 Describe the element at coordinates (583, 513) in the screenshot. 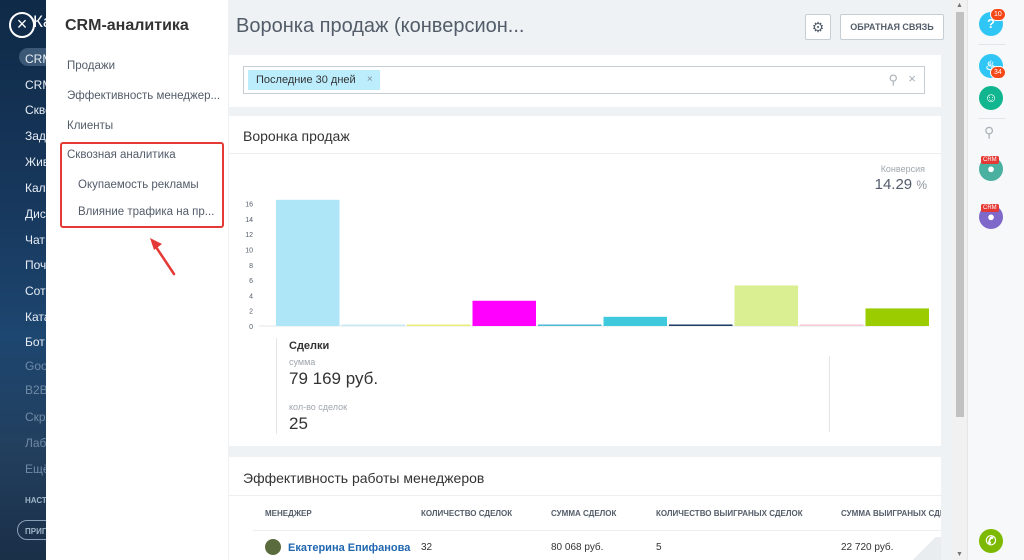

I see `col-deals-sum: СУММА СДЕЛОК` at that location.